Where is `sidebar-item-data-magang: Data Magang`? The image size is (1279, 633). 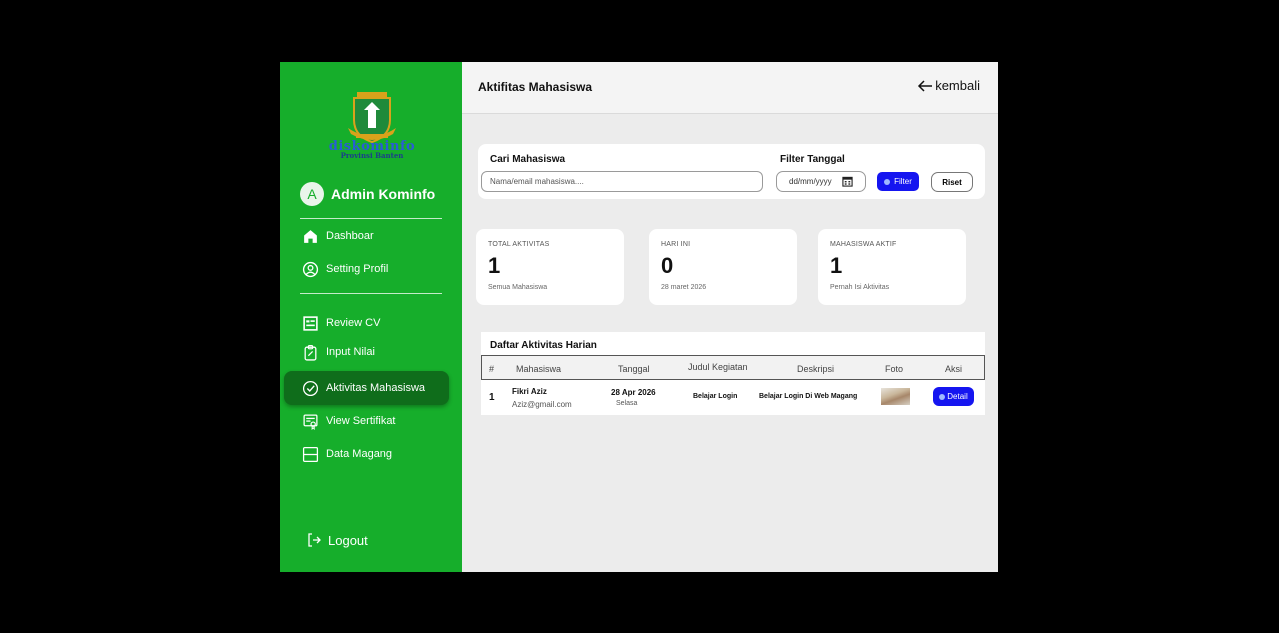
sidebar-item-data-magang: Data Magang is located at coordinates (366, 454).